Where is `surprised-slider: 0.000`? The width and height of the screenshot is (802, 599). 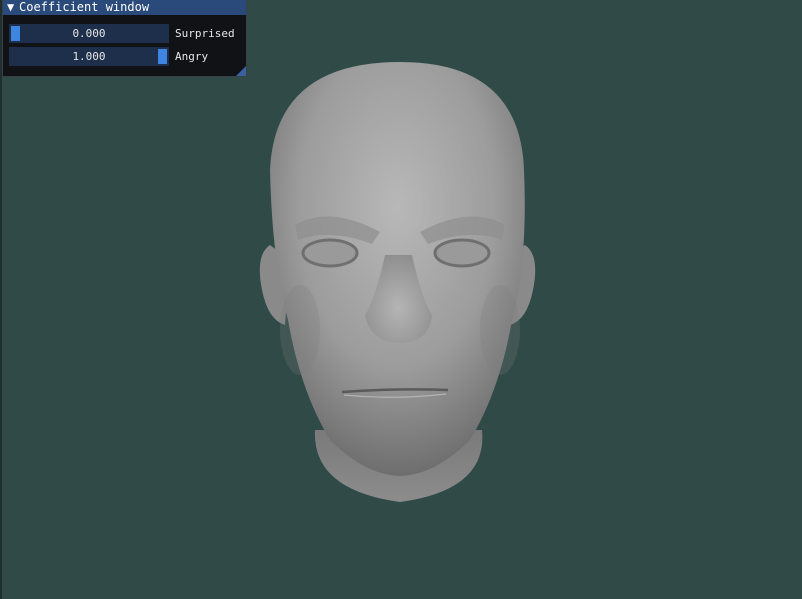 surprised-slider: 0.000 is located at coordinates (89, 33).